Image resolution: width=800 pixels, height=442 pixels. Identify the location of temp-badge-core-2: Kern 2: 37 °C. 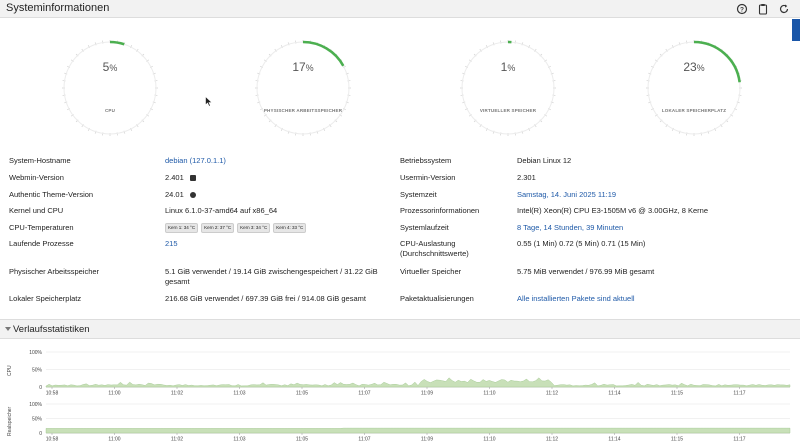
(218, 228).